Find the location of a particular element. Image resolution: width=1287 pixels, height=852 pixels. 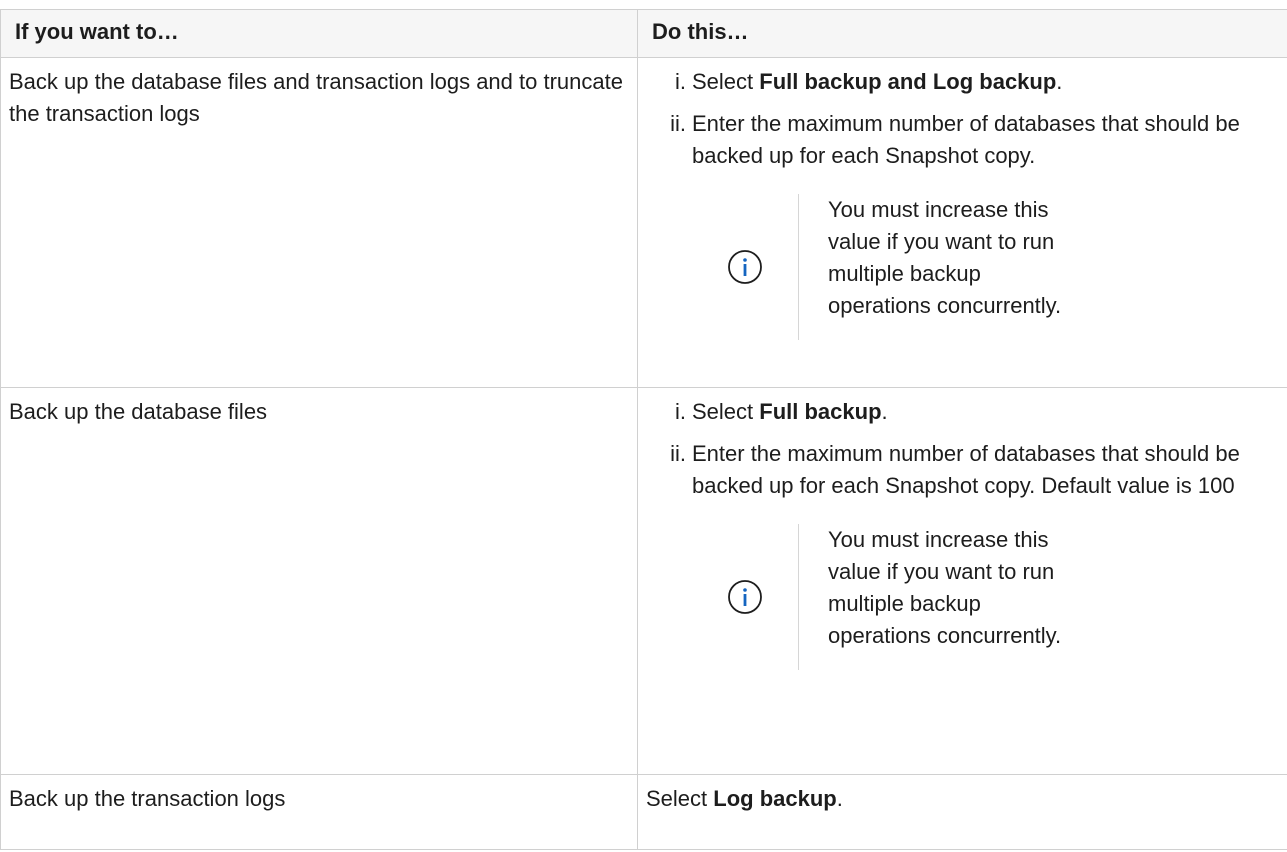

step-item: i. Select Full backup. is located at coordinates (967, 412).